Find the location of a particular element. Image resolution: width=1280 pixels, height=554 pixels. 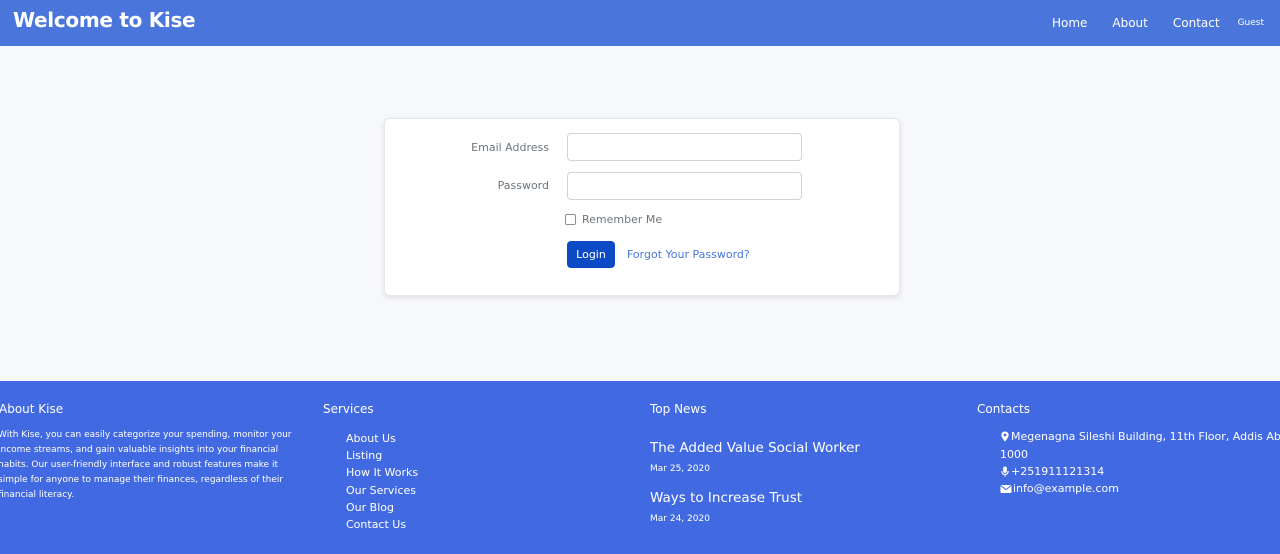

footer-link-listing: Listing is located at coordinates (382, 455).